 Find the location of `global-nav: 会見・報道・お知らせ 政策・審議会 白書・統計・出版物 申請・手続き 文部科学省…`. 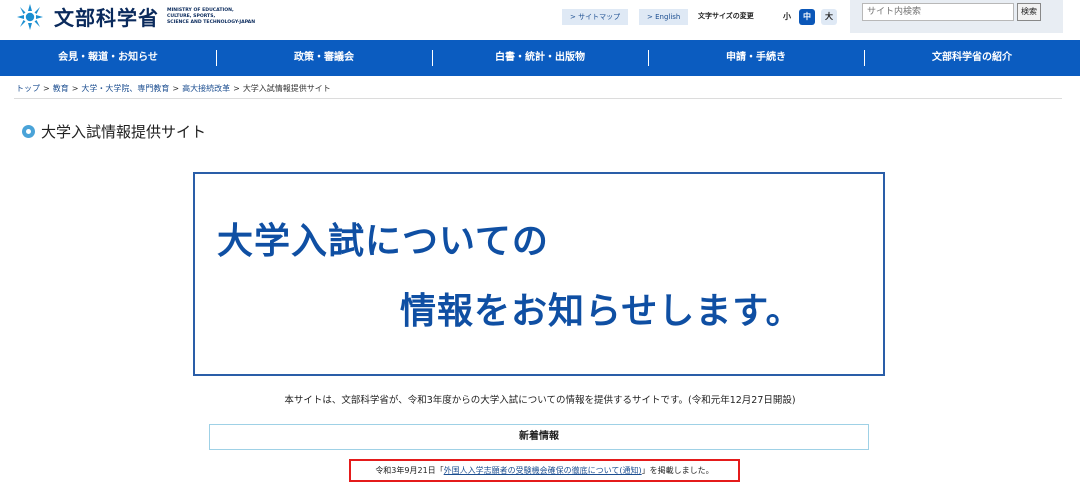

global-nav: 会見・報道・お知らせ 政策・審議会 白書・統計・出版物 申請・手続き 文部科学省… is located at coordinates (540, 58).